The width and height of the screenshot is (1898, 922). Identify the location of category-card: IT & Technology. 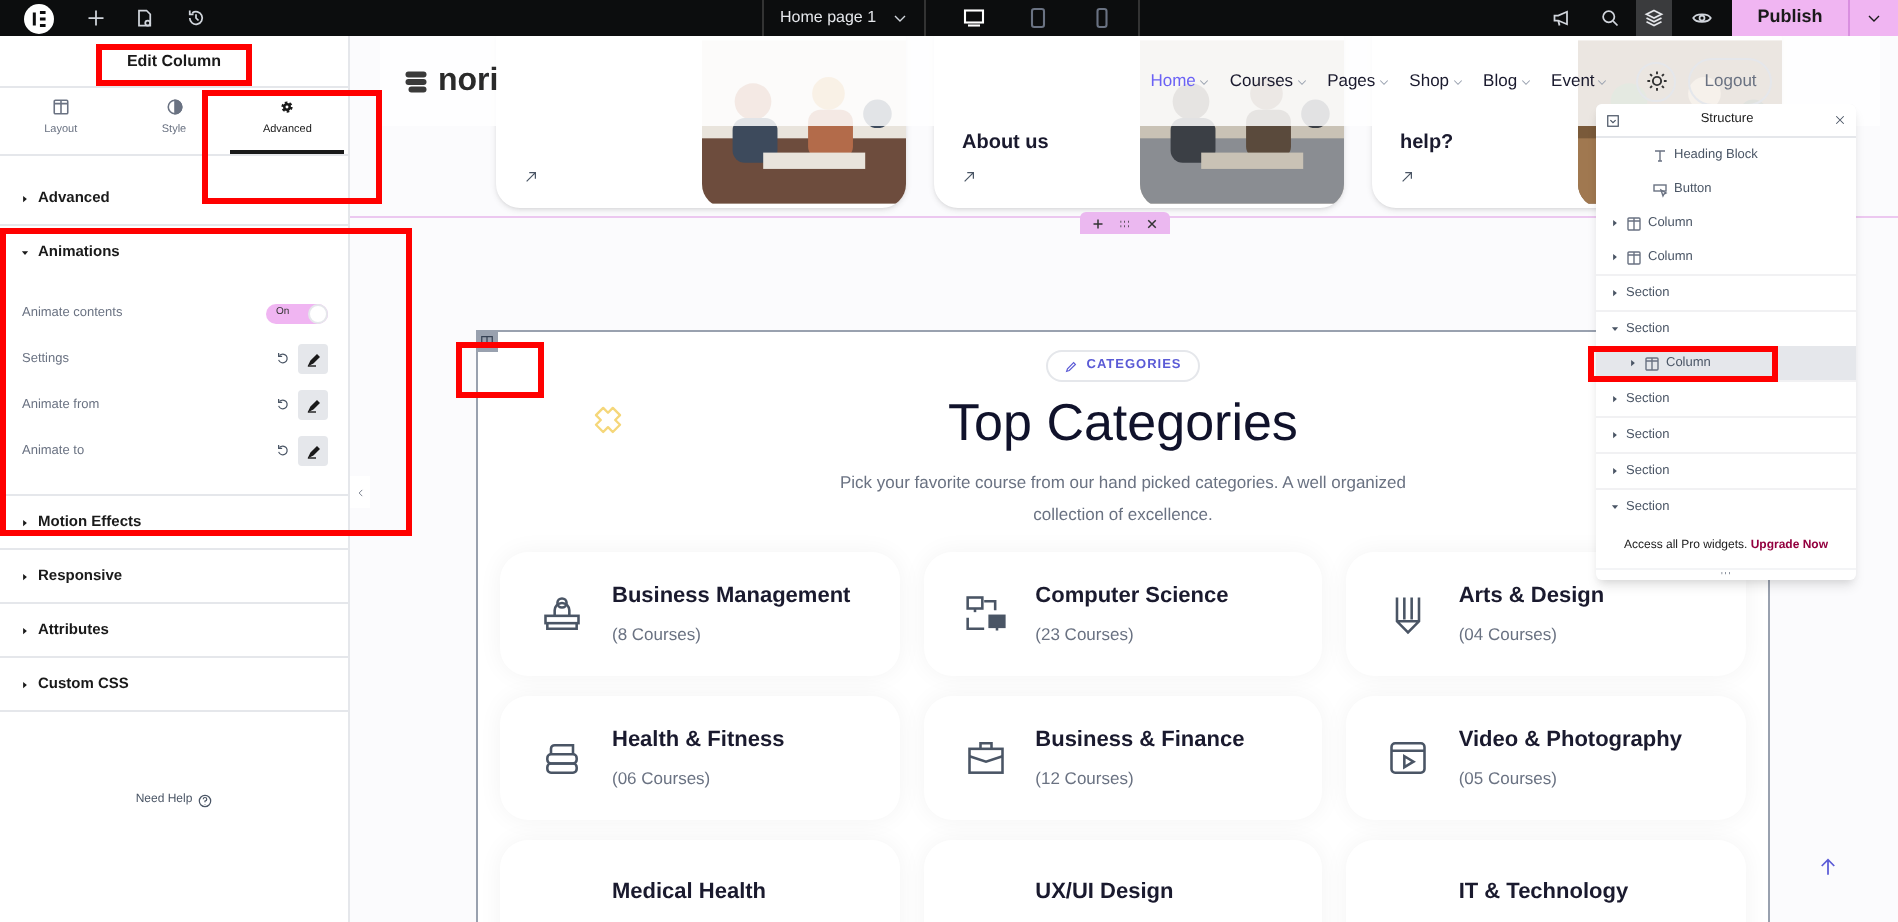
(1546, 881).